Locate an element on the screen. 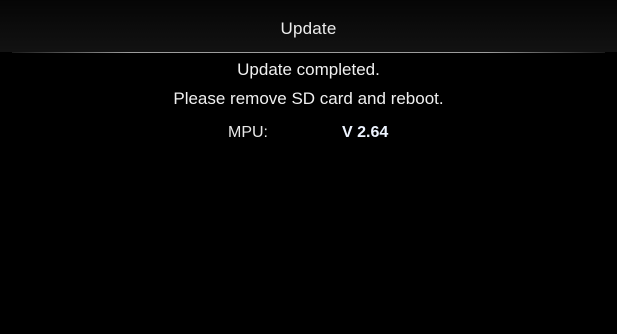 The image size is (617, 334). reboot-instruction-message: Please remove SD card and reboot. is located at coordinates (308, 98).